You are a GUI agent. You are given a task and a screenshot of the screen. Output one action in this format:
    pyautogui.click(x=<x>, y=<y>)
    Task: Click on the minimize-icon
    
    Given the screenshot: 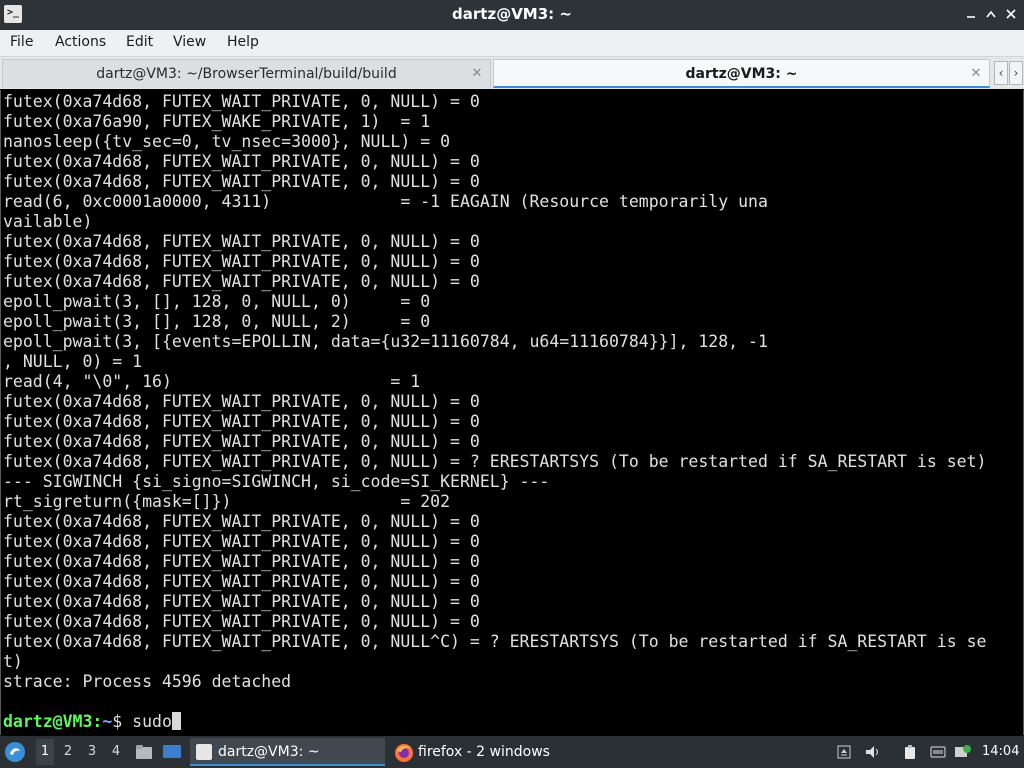 What is the action you would take?
    pyautogui.click(x=971, y=17)
    